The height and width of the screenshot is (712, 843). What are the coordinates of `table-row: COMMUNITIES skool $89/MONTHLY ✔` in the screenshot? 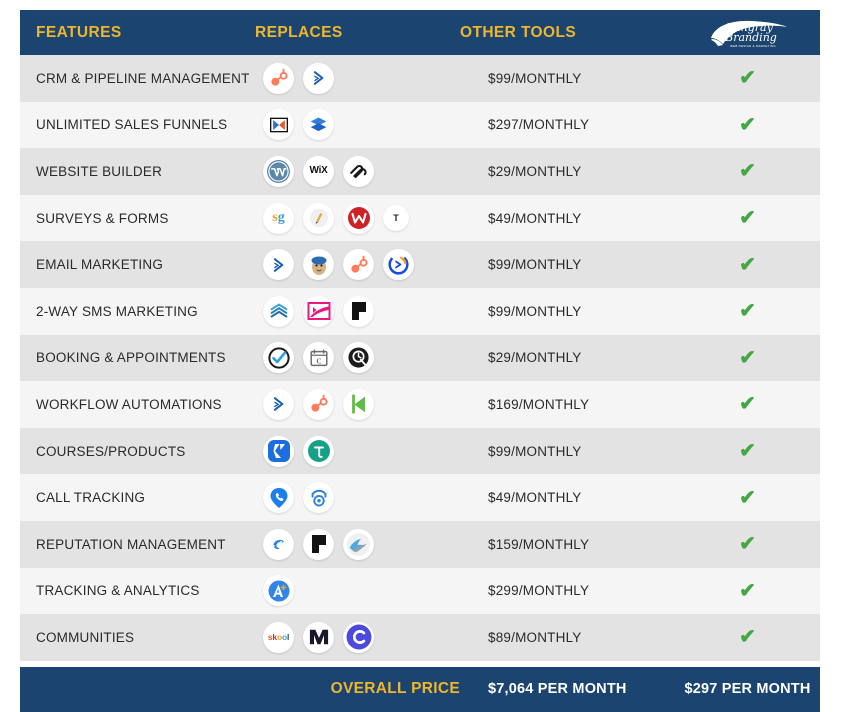 It's located at (420, 637).